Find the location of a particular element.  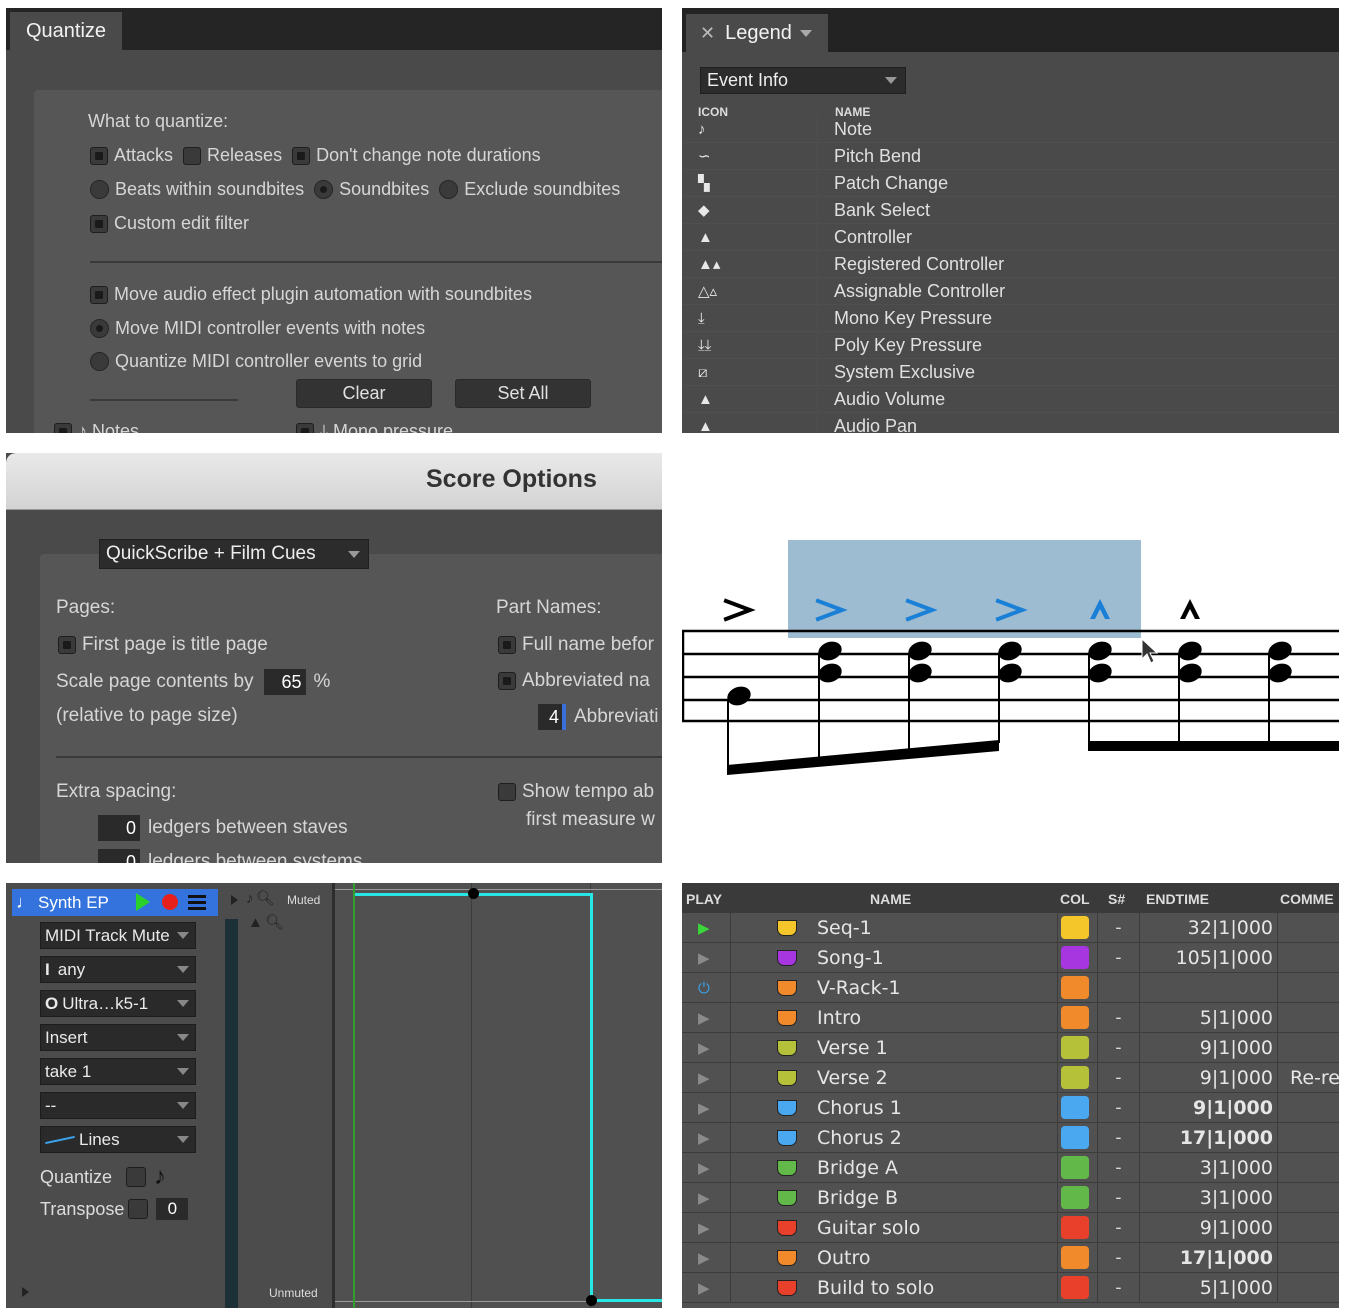

mono-pressure-checkbox is located at coordinates (305, 427).